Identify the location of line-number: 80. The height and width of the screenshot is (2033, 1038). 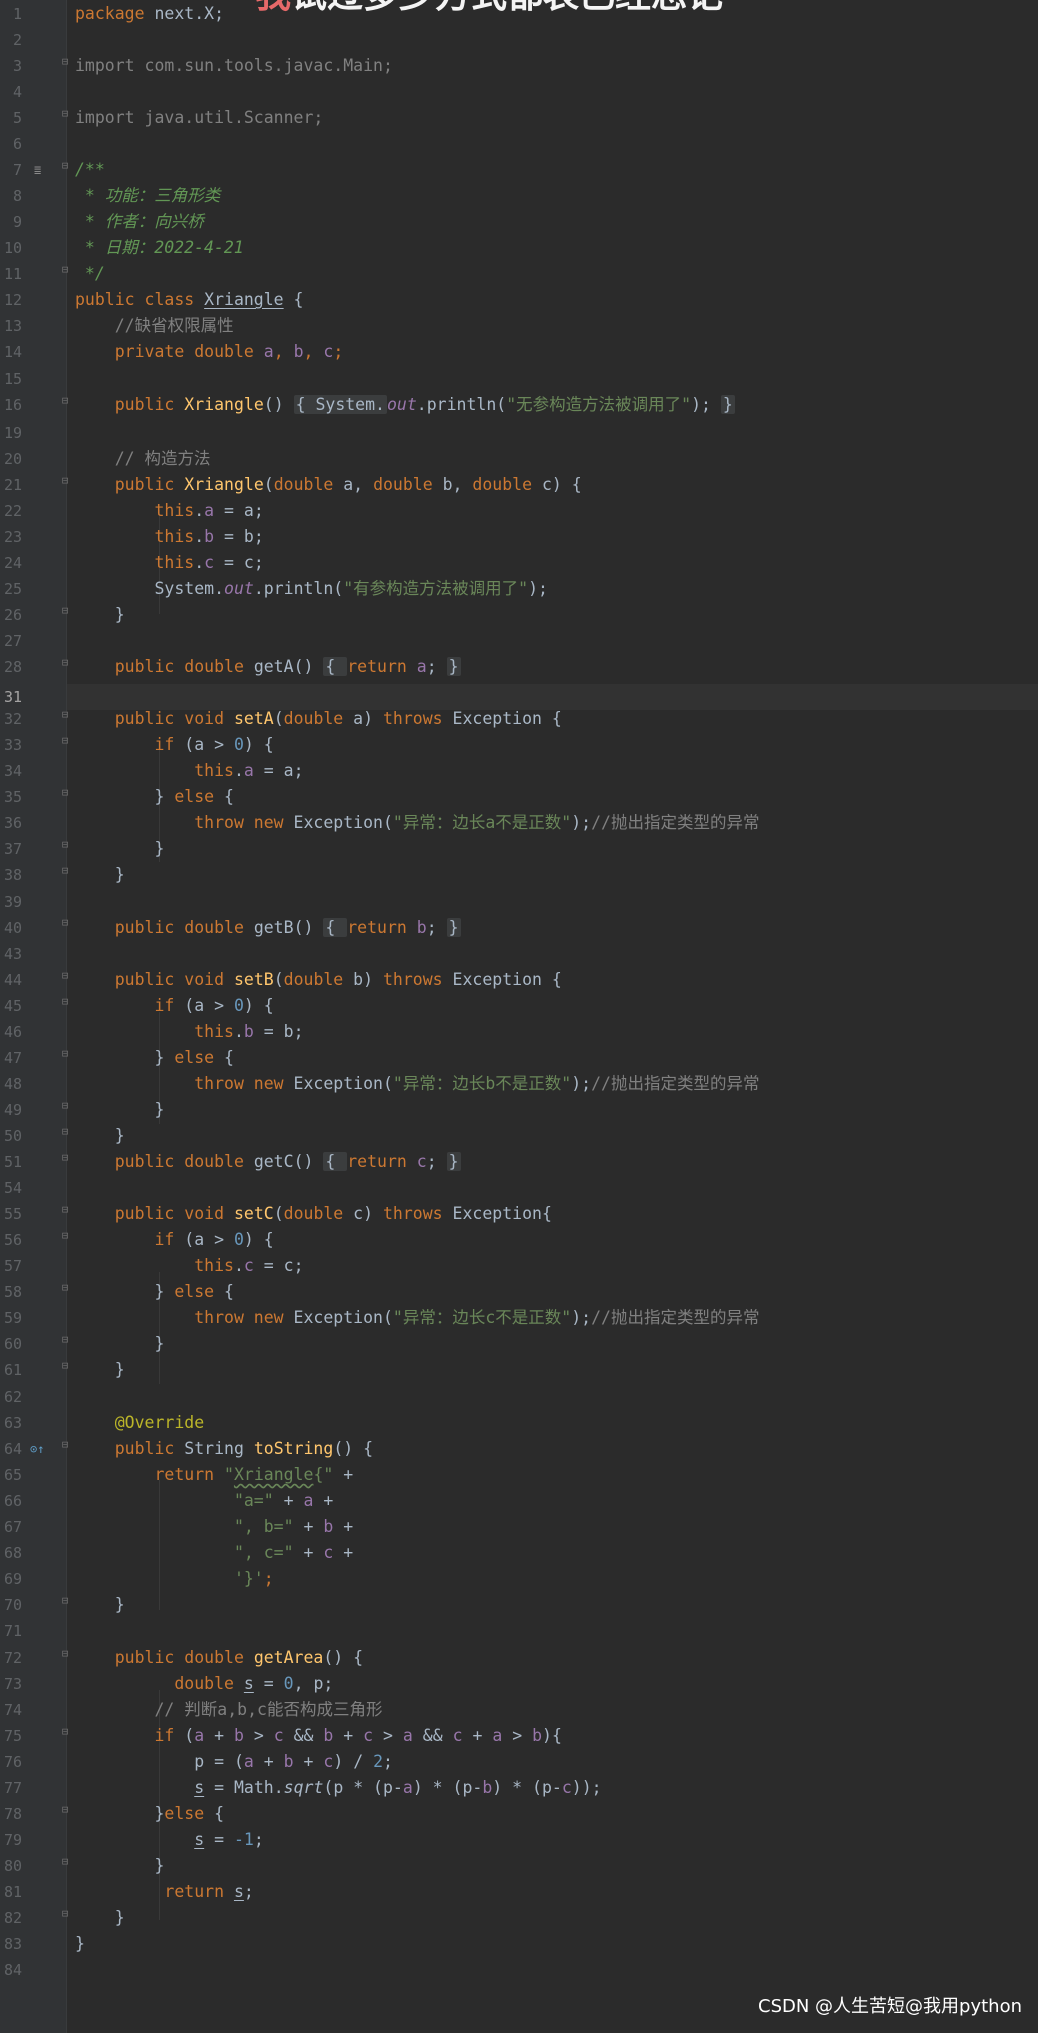
(11, 1866).